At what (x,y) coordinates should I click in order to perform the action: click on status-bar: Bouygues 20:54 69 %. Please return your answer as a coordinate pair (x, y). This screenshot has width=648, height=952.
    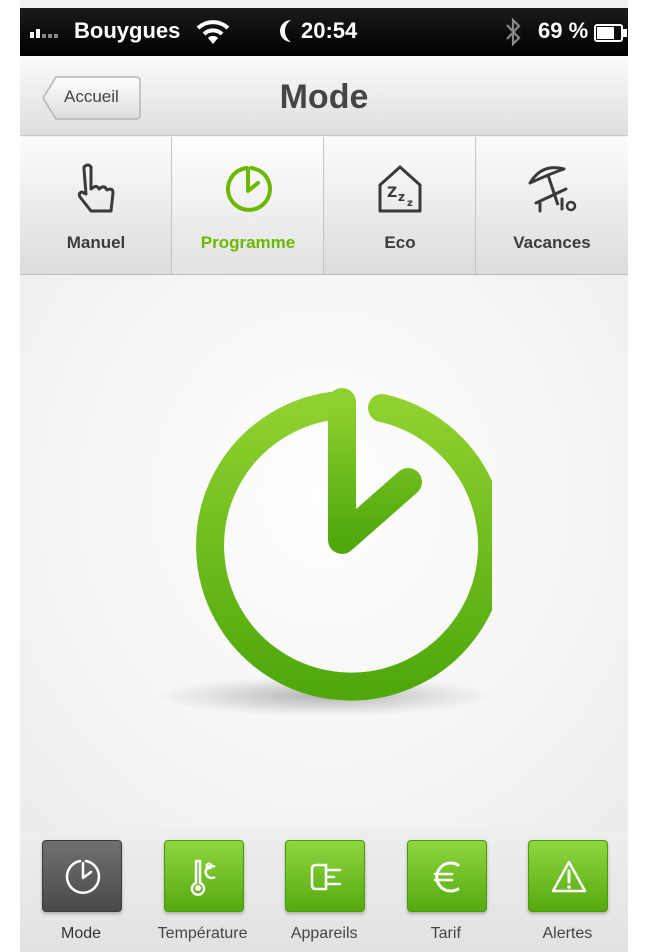
    Looking at the image, I should click on (324, 32).